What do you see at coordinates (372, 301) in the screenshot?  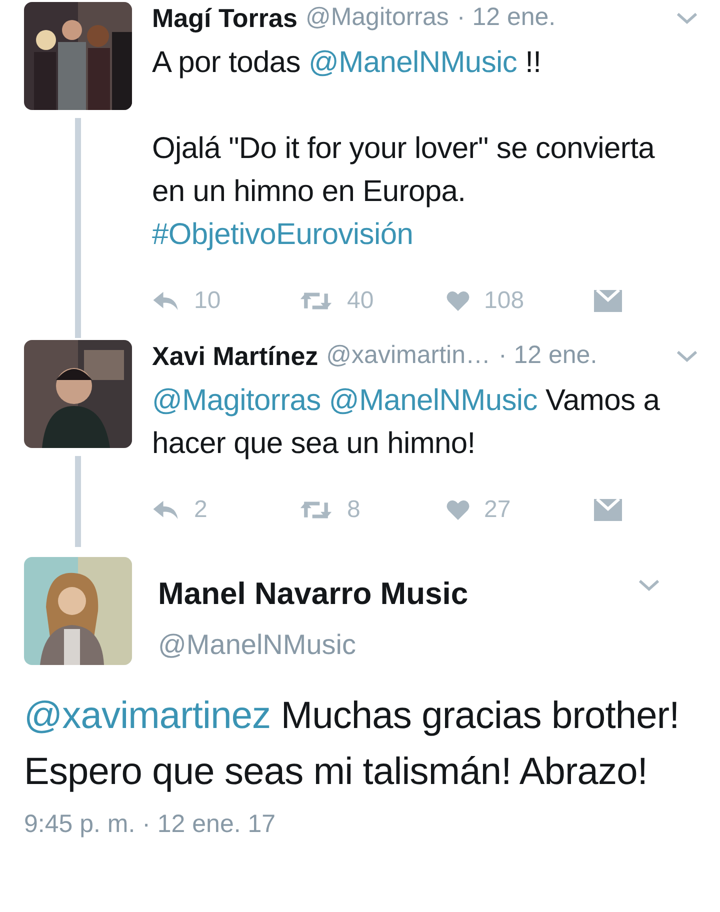 I see `retweet-button: 40` at bounding box center [372, 301].